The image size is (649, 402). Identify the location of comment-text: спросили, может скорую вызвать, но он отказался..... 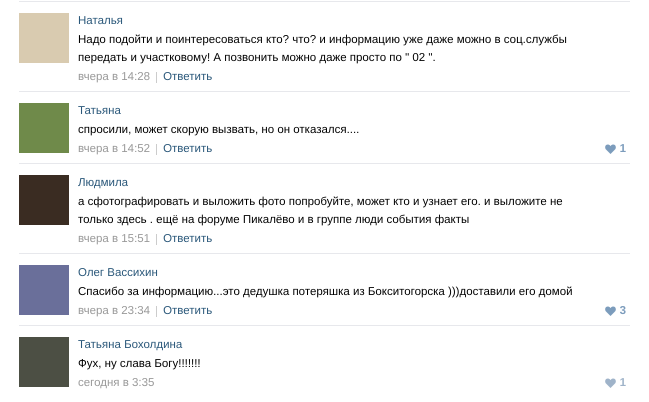
(219, 130).